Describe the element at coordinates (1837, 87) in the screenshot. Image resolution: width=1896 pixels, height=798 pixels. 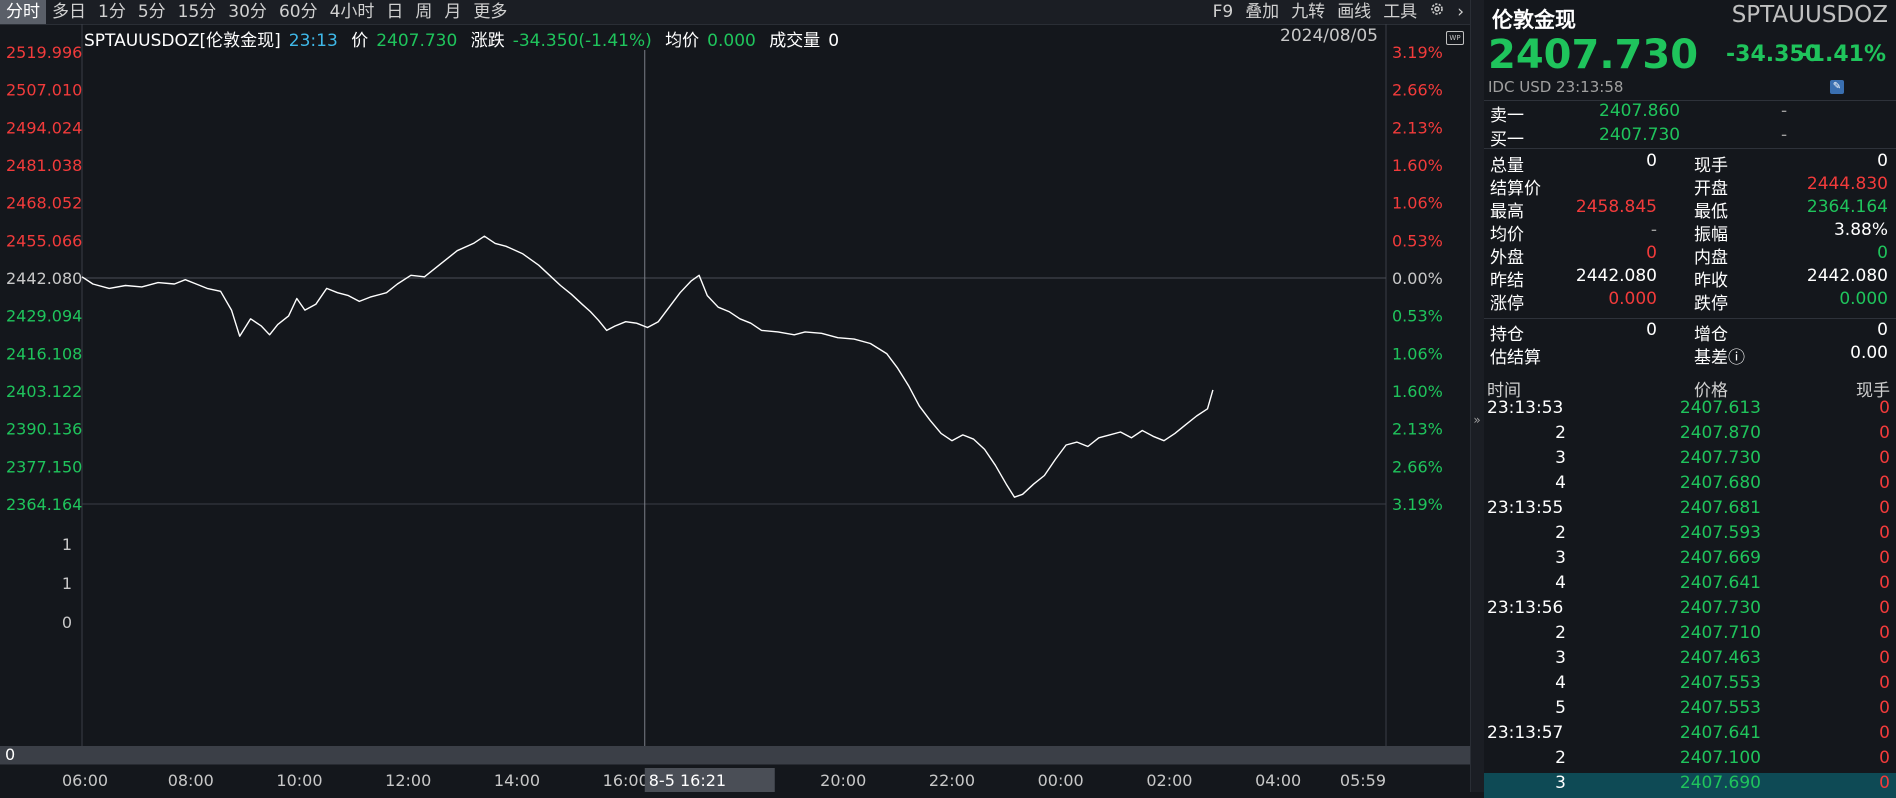
I see `edit-icon: ✎` at that location.